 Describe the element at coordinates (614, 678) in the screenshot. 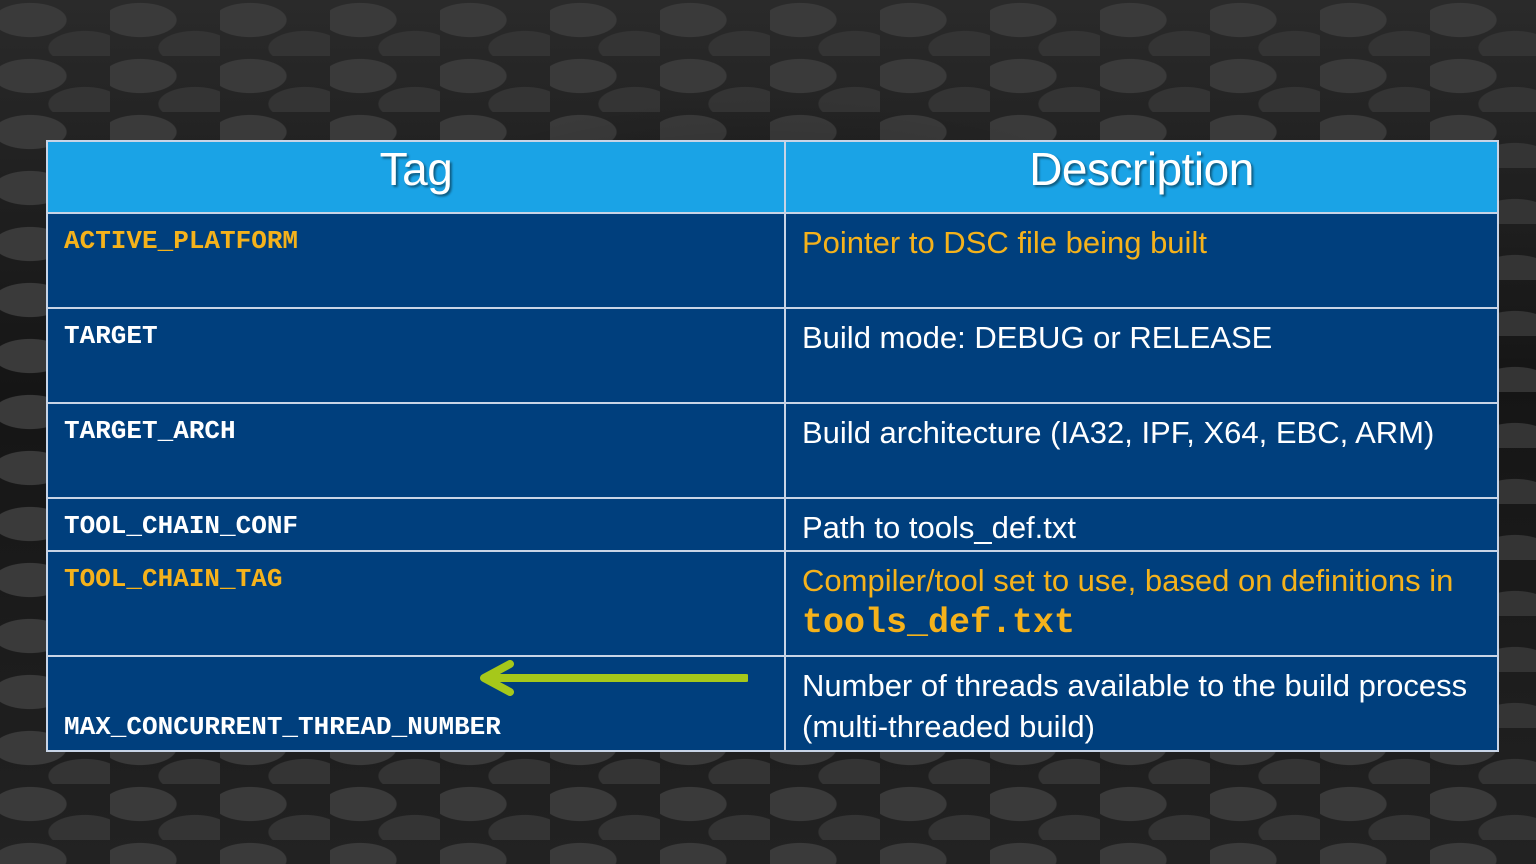

I see `left-arrow-icon` at that location.